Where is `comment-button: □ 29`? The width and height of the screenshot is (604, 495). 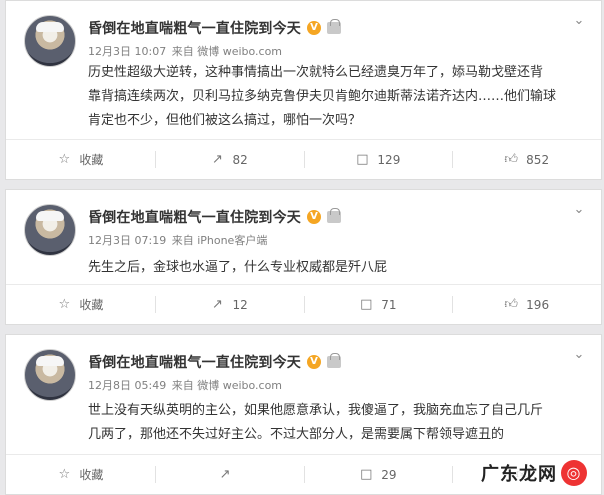
comment-button: □ 29 is located at coordinates (378, 474).